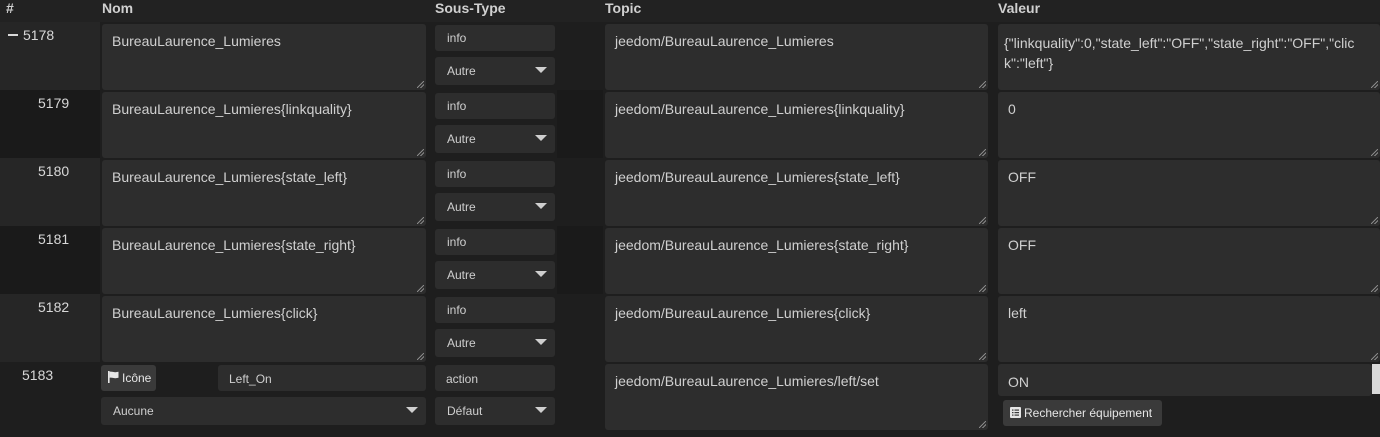 The width and height of the screenshot is (1380, 437). Describe the element at coordinates (128, 378) in the screenshot. I see `icon-button: Icône` at that location.